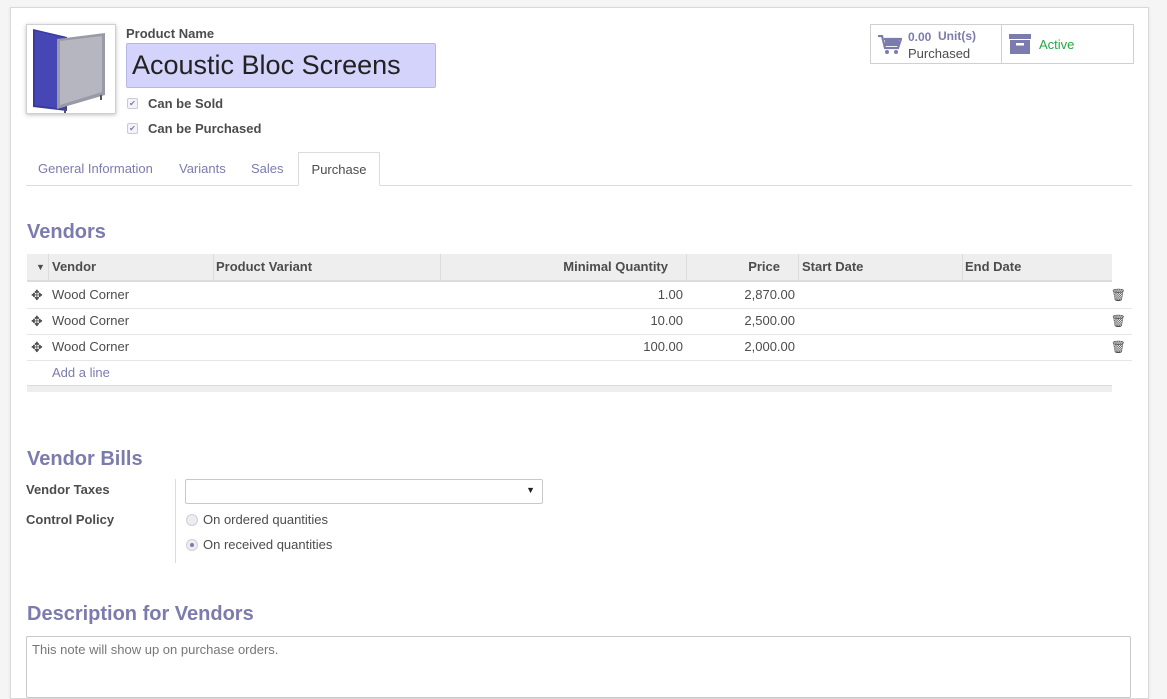 The height and width of the screenshot is (699, 1167). I want to click on add-a-line-link: Add a line, so click(81, 372).